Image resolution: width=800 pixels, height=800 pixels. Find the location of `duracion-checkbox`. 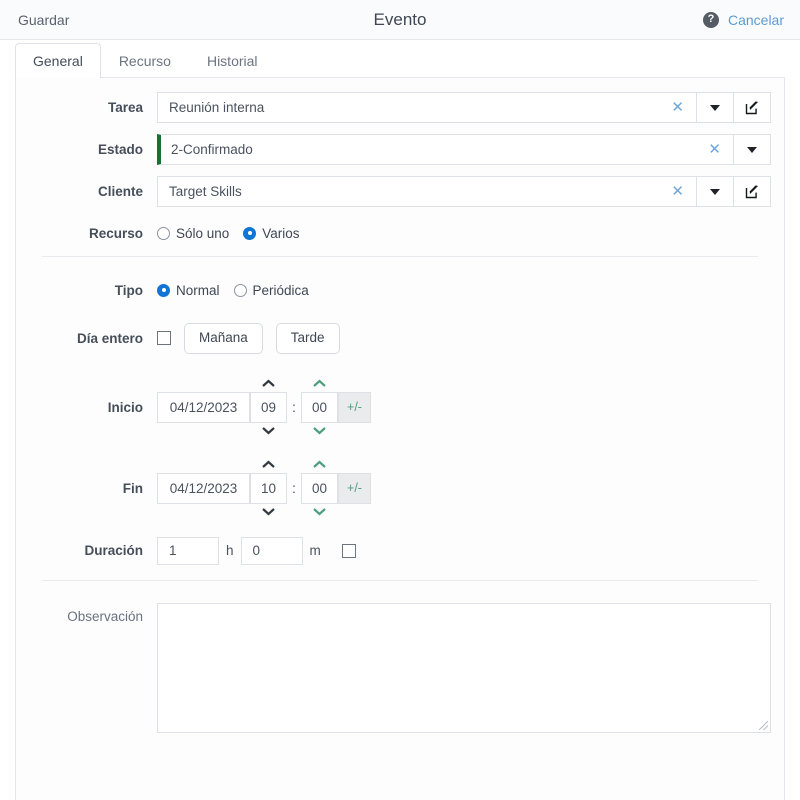

duracion-checkbox is located at coordinates (348, 550).